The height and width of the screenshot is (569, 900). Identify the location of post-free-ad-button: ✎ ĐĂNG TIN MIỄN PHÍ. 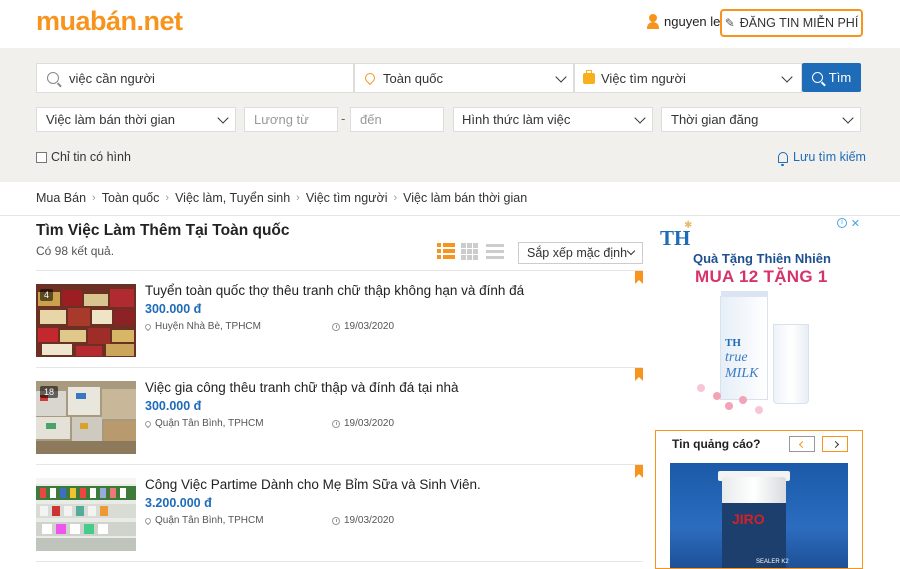
(791, 23).